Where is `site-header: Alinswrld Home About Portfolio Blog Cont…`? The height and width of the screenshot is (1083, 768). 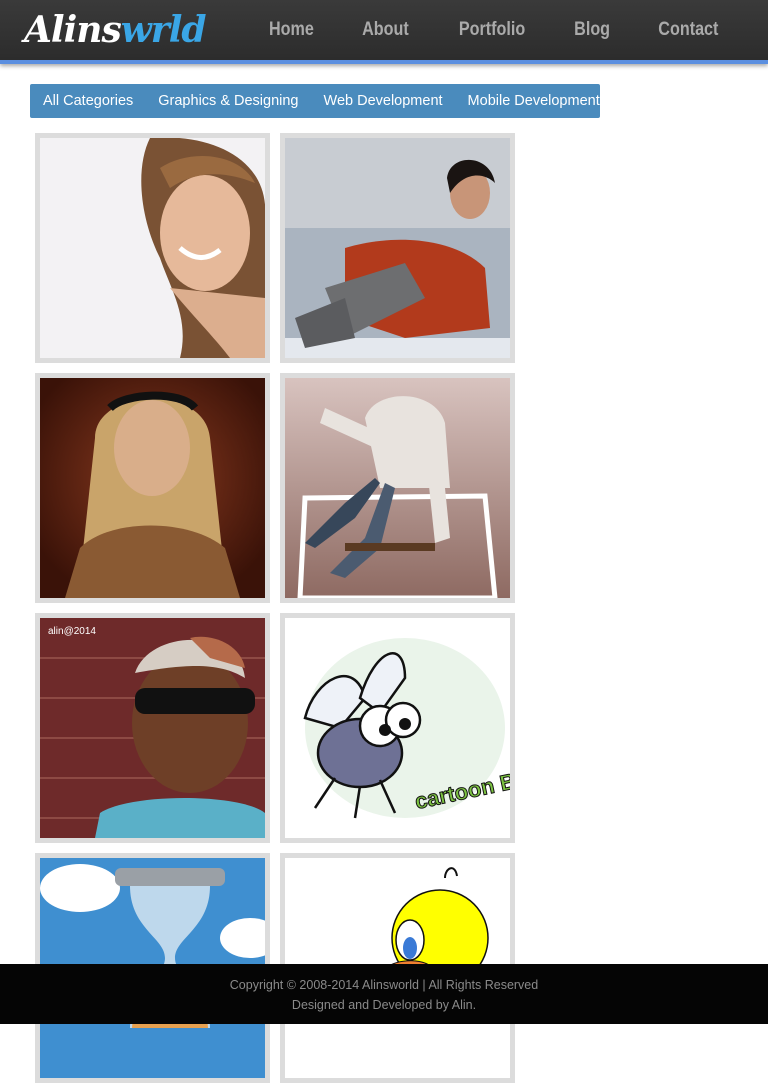
site-header: Alinswrld Home About Portfolio Blog Cont… is located at coordinates (384, 32).